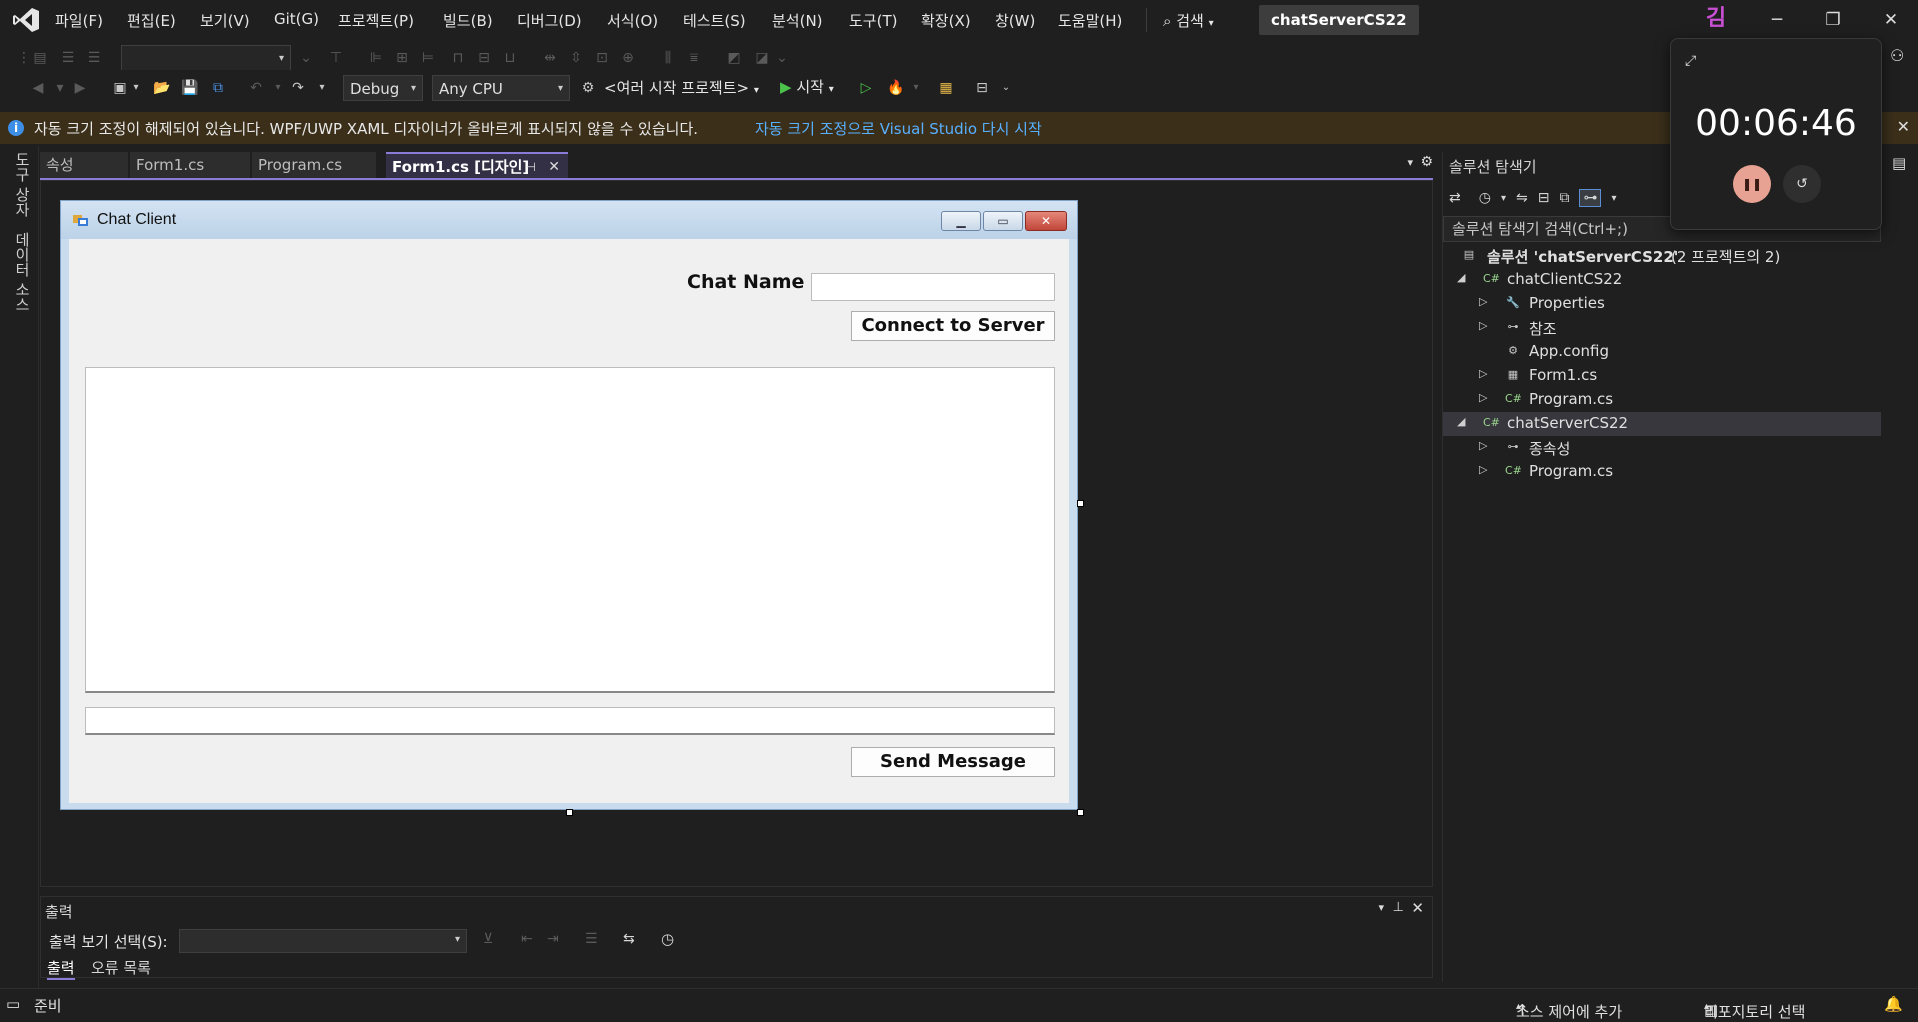 The width and height of the screenshot is (1918, 1022). Describe the element at coordinates (531, 167) in the screenshot. I see `pin-icon: ⊣` at that location.